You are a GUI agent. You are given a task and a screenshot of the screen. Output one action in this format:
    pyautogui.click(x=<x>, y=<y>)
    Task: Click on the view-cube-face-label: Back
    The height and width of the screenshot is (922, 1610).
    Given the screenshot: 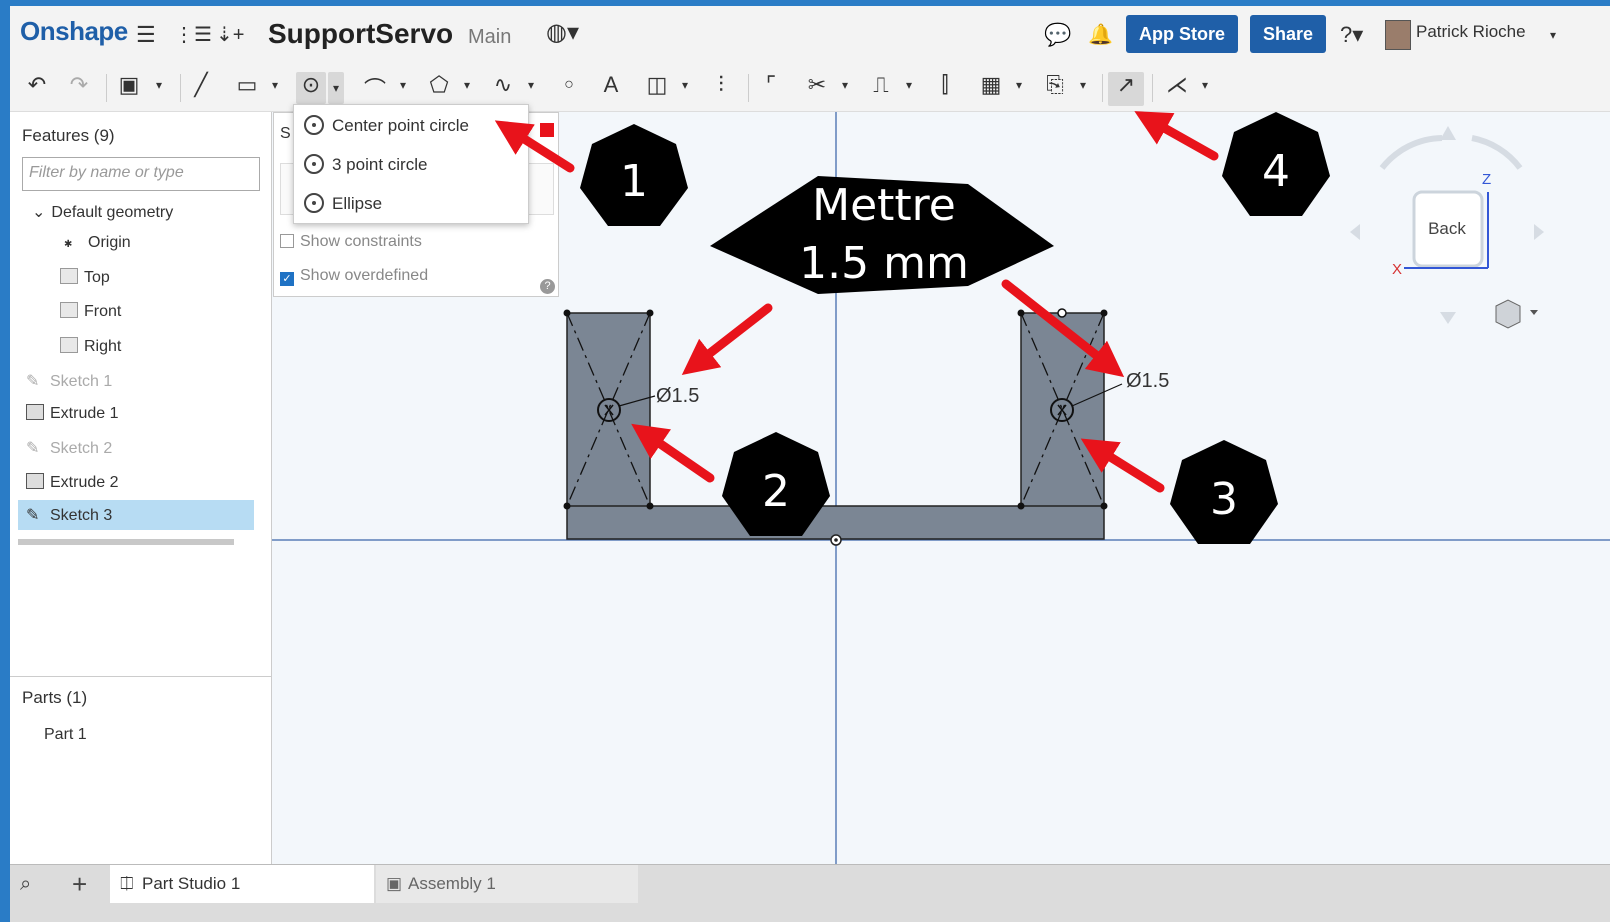 What is the action you would take?
    pyautogui.click(x=1447, y=228)
    